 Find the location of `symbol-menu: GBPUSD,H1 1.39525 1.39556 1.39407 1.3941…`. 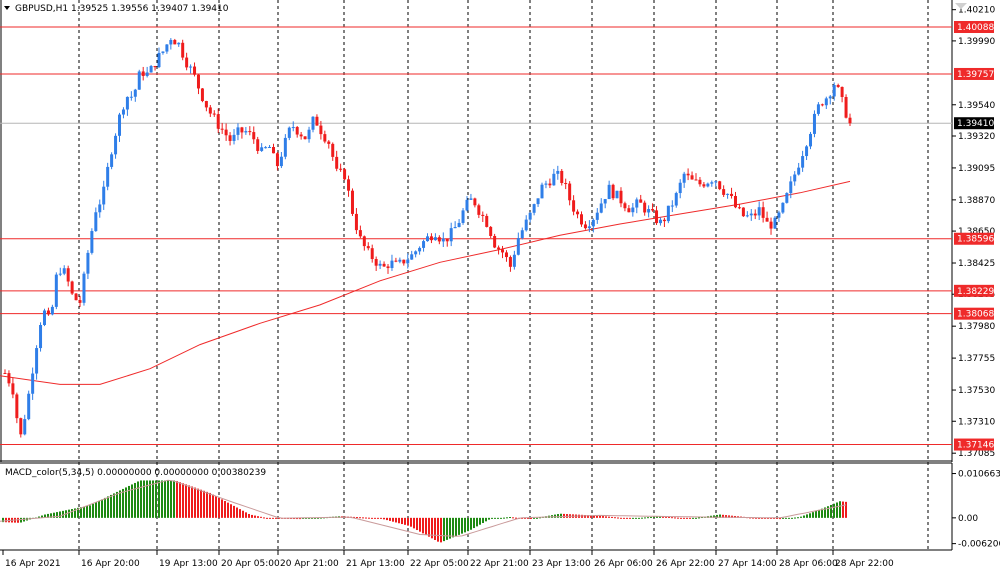

symbol-menu: GBPUSD,H1 1.39525 1.39556 1.39407 1.3941… is located at coordinates (116, 9).